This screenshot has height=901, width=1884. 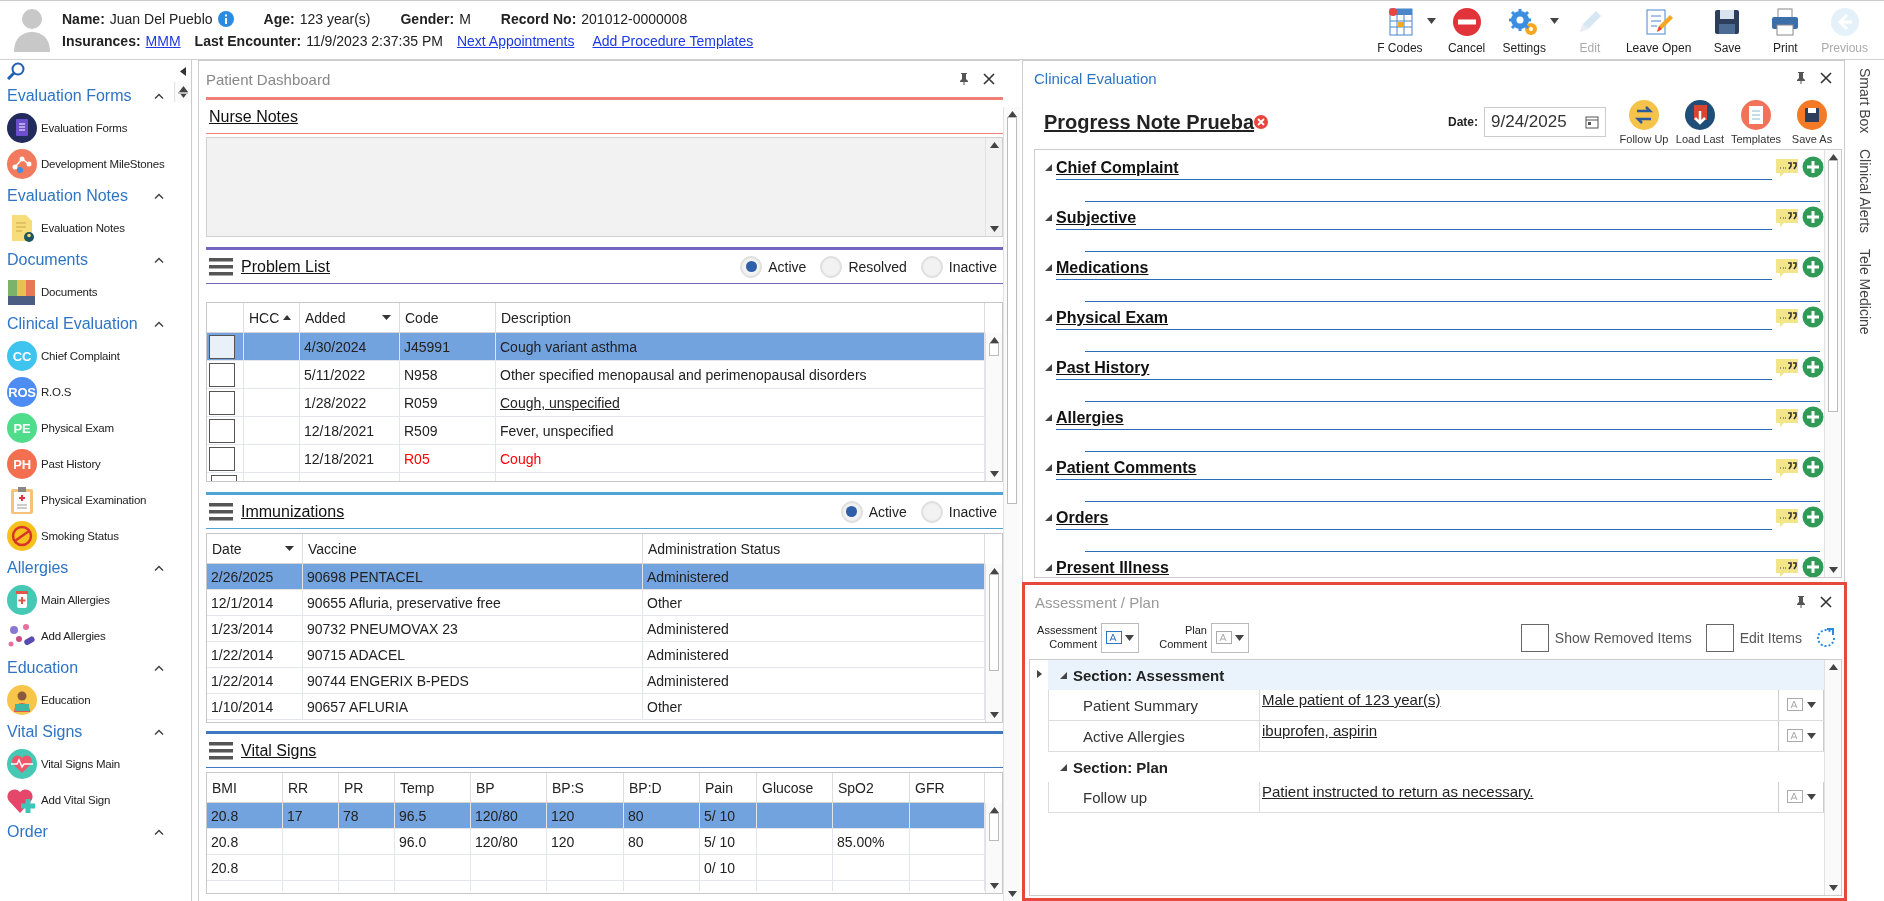 What do you see at coordinates (90, 800) in the screenshot?
I see `nav-item: Add Vital Sign` at bounding box center [90, 800].